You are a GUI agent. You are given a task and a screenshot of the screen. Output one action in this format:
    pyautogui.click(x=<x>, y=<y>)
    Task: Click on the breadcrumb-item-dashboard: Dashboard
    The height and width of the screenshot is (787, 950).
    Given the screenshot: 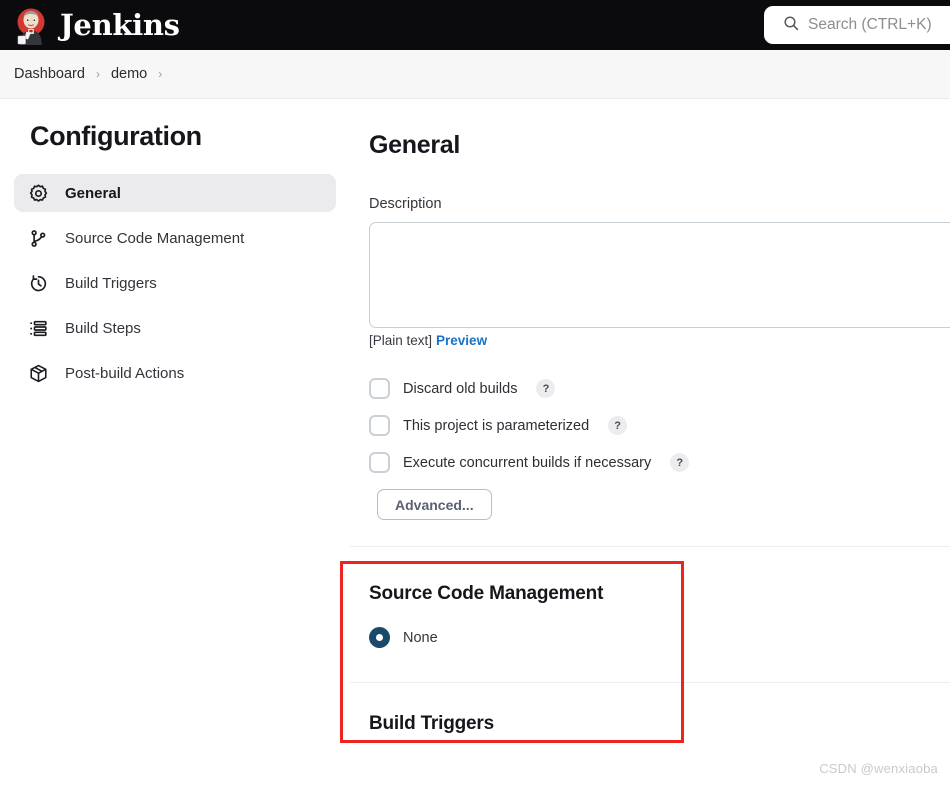 What is the action you would take?
    pyautogui.click(x=49, y=74)
    